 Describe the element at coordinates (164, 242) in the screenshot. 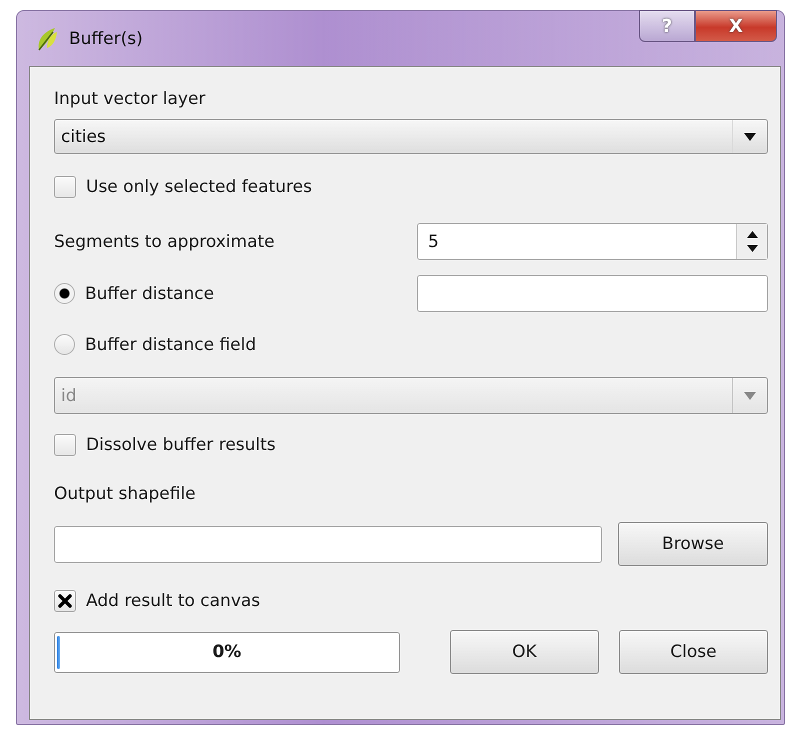

I see `field-label: Segments to approximate` at that location.